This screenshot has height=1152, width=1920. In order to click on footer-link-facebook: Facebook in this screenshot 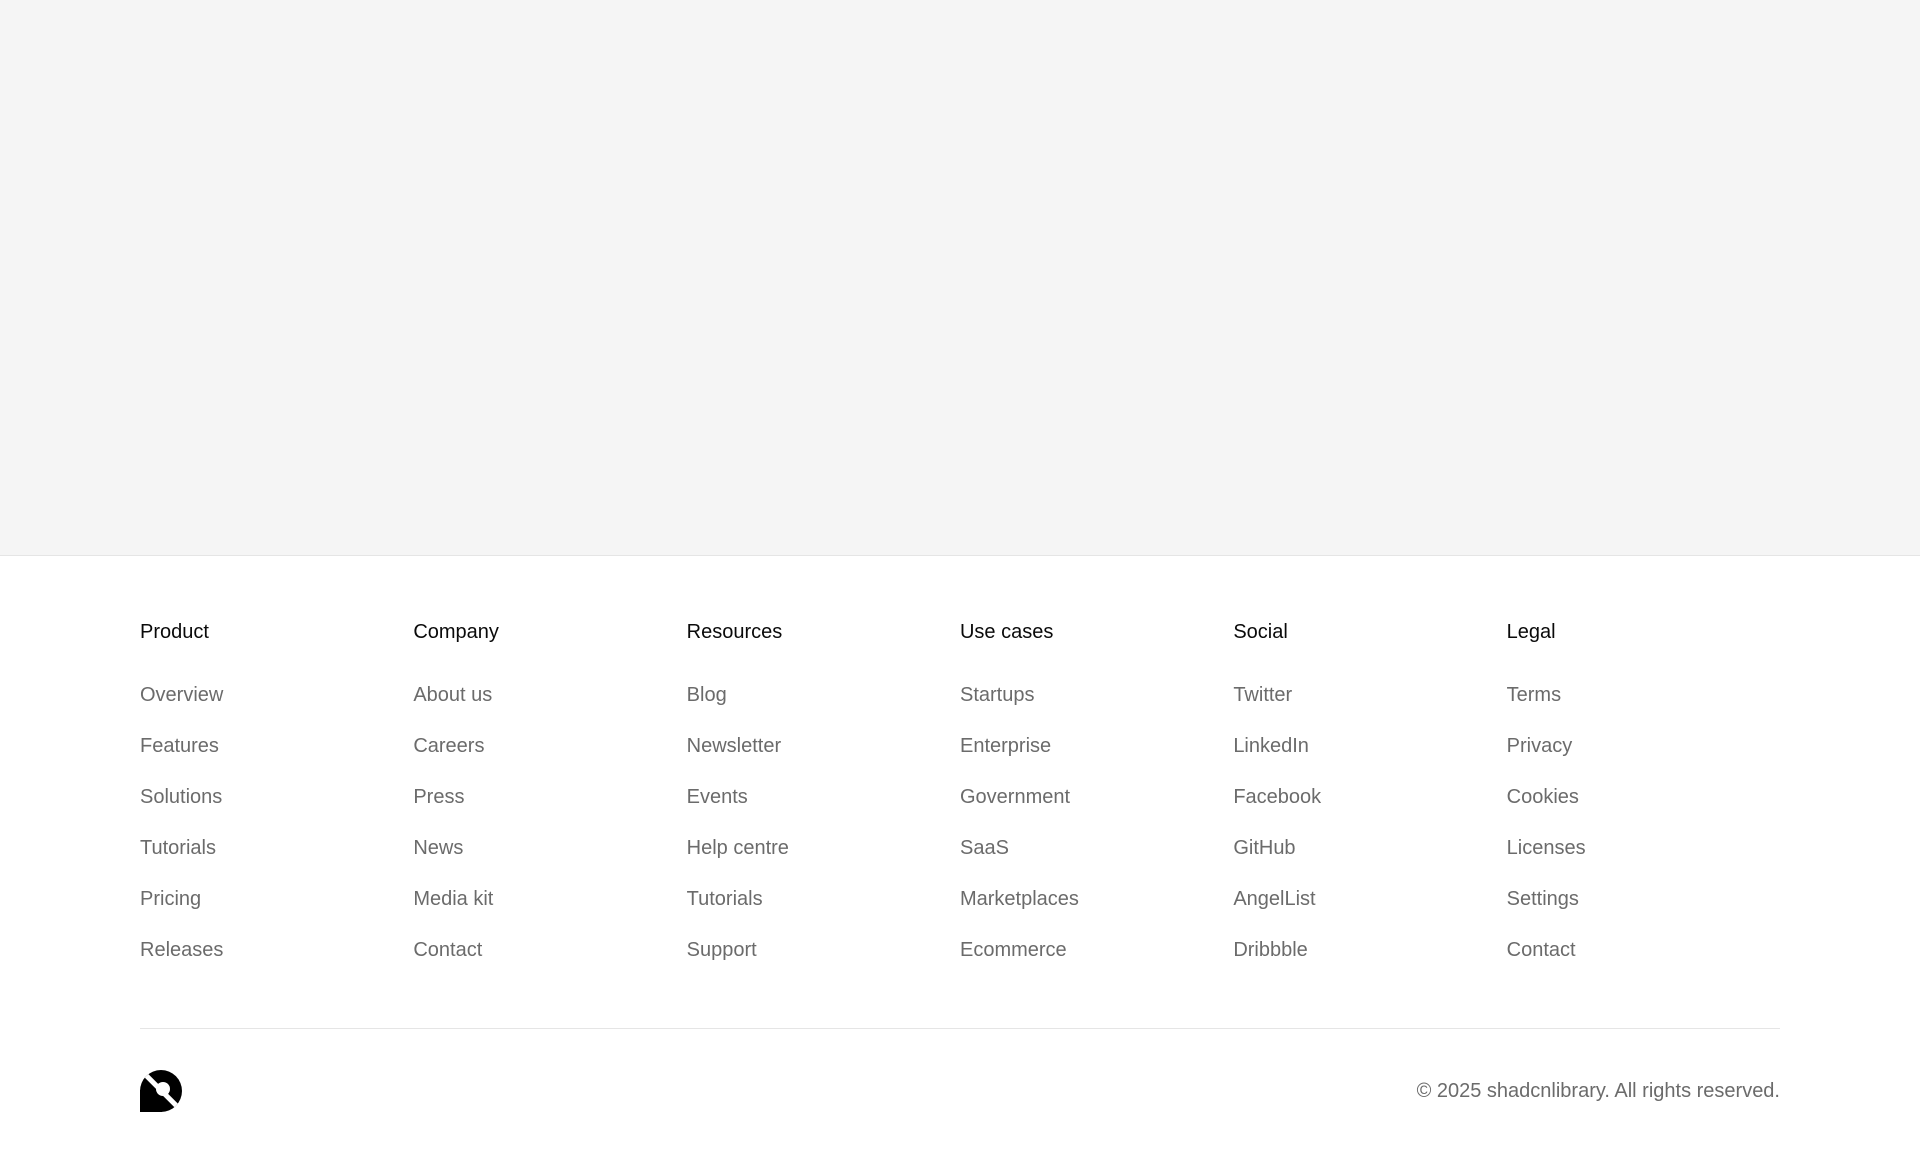, I will do `click(1277, 797)`.